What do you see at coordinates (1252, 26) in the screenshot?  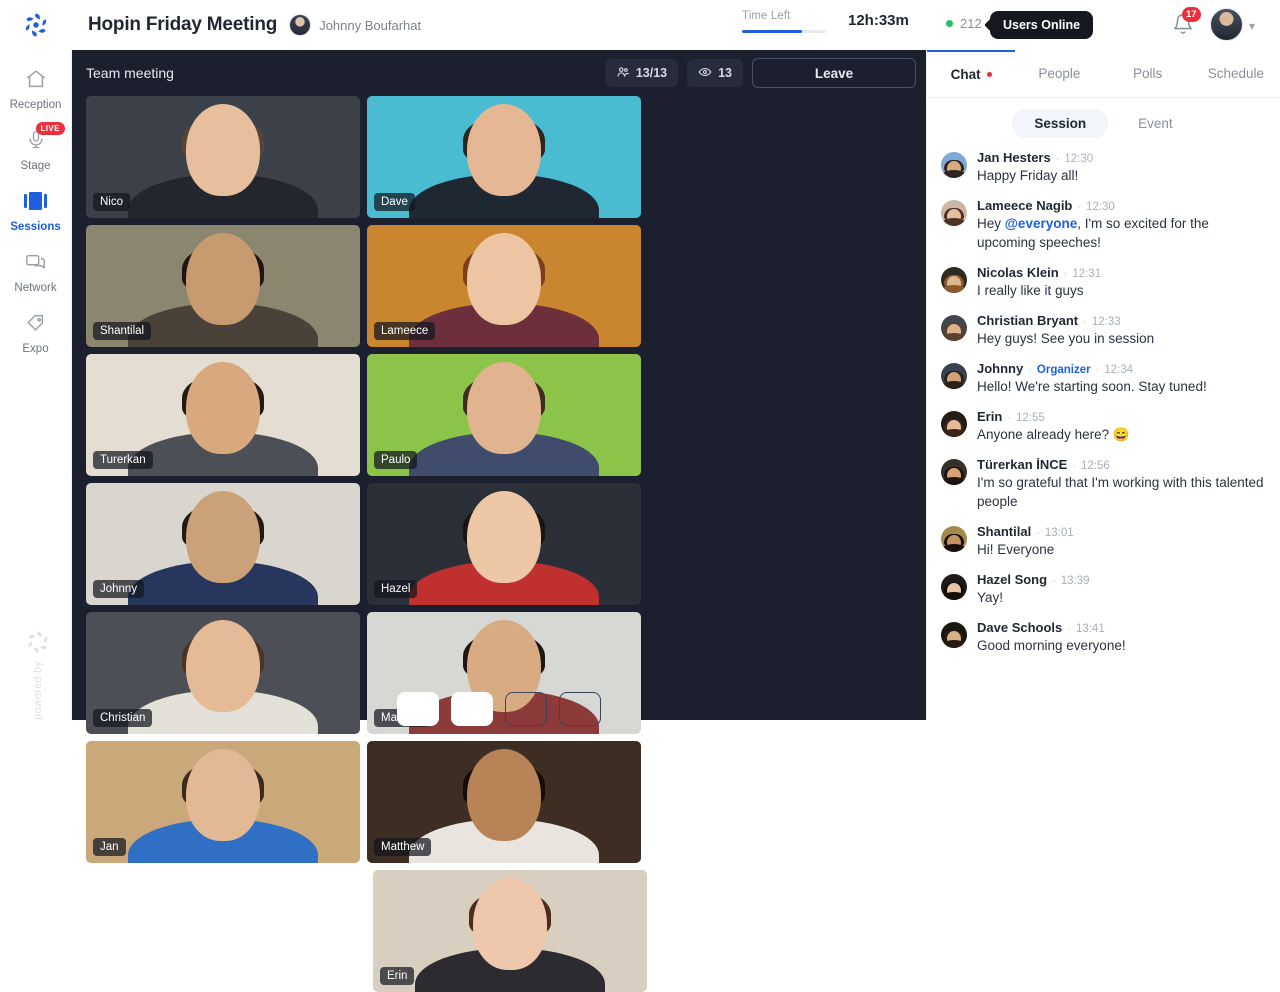 I see `chevron-down-icon: ▾` at bounding box center [1252, 26].